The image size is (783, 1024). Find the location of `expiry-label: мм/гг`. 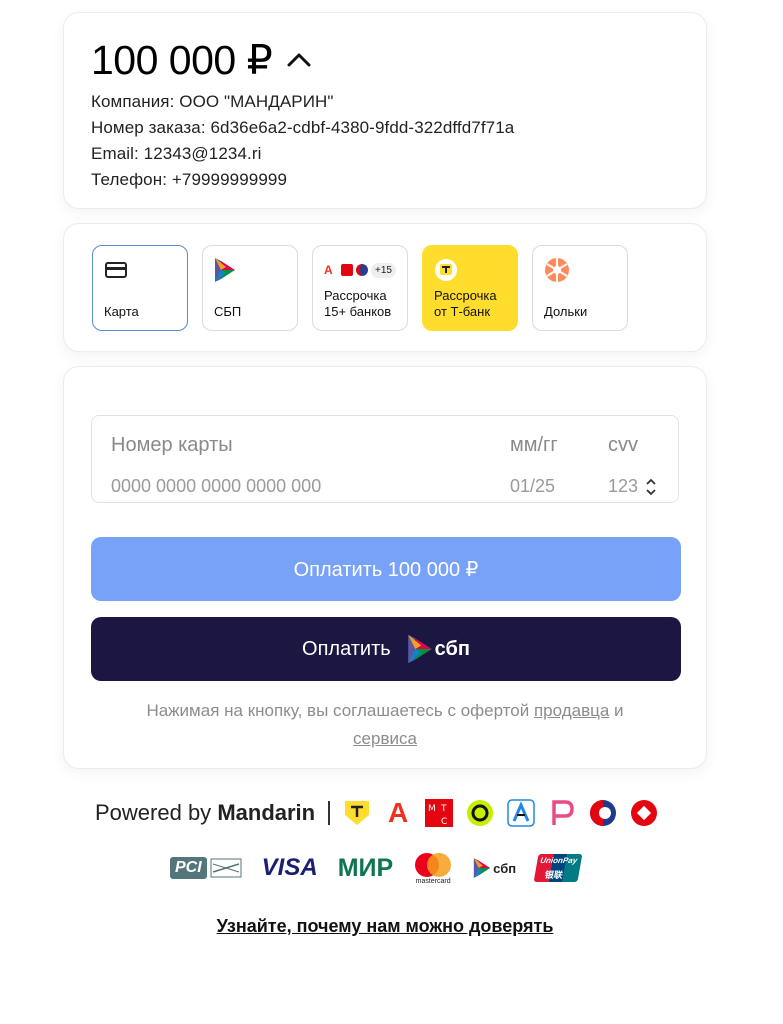

expiry-label: мм/гг is located at coordinates (534, 445).